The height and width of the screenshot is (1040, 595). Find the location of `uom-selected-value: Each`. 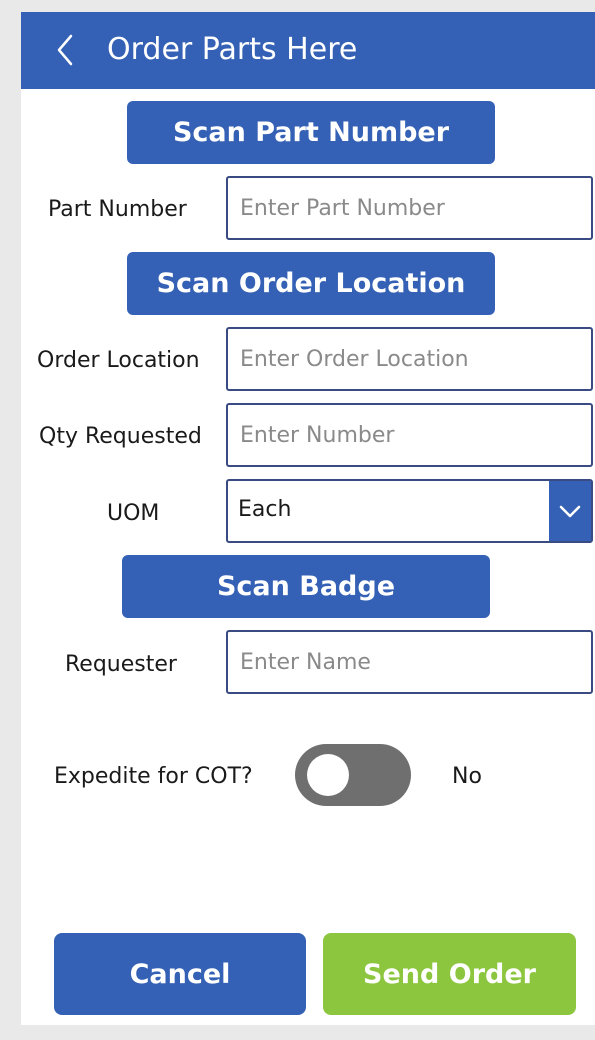

uom-selected-value: Each is located at coordinates (265, 509).